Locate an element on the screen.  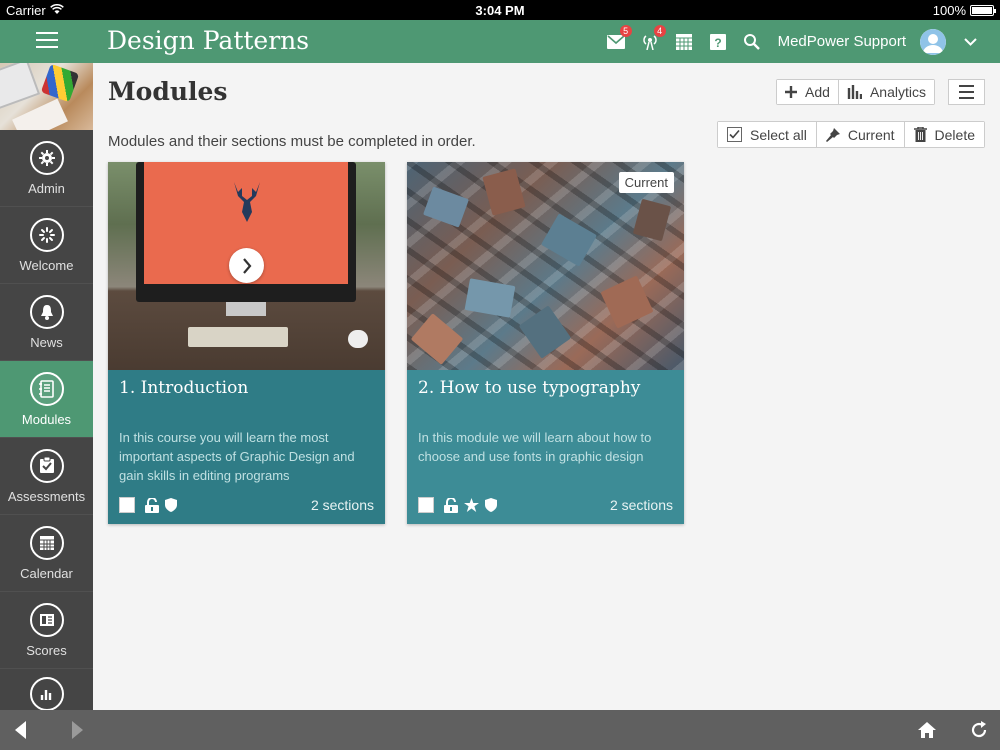
sidebar-item-label: Assessments is located at coordinates (46, 496).